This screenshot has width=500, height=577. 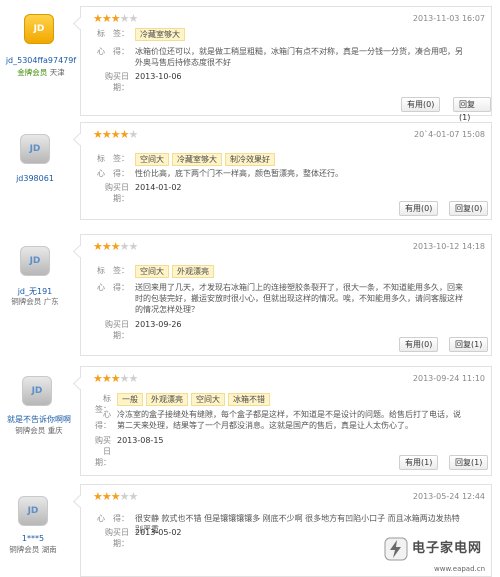 I want to click on user-level: 铜牌会员 广东, so click(x=35, y=301).